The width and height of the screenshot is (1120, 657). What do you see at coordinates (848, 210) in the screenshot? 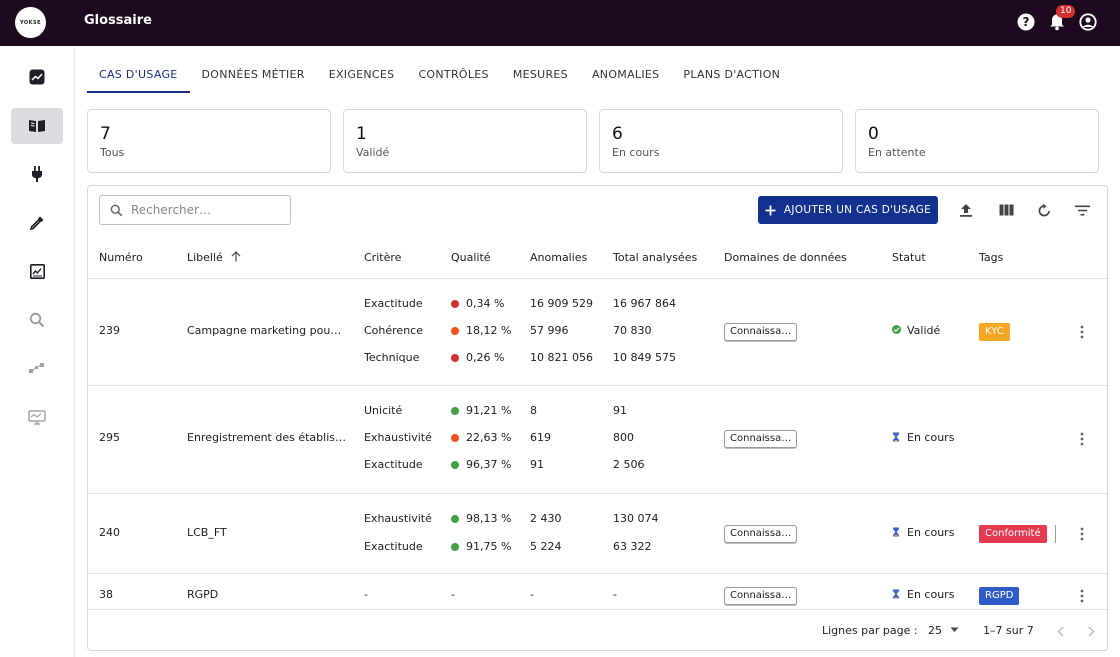
I see `add-use-case-button: AJOUTER UN CAS D'USAGE` at bounding box center [848, 210].